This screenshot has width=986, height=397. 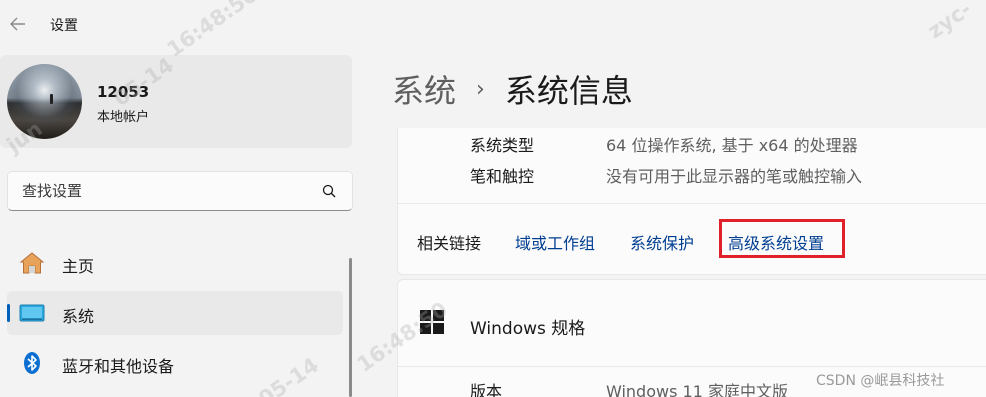 What do you see at coordinates (502, 145) in the screenshot?
I see `spec-label: 系统类型` at bounding box center [502, 145].